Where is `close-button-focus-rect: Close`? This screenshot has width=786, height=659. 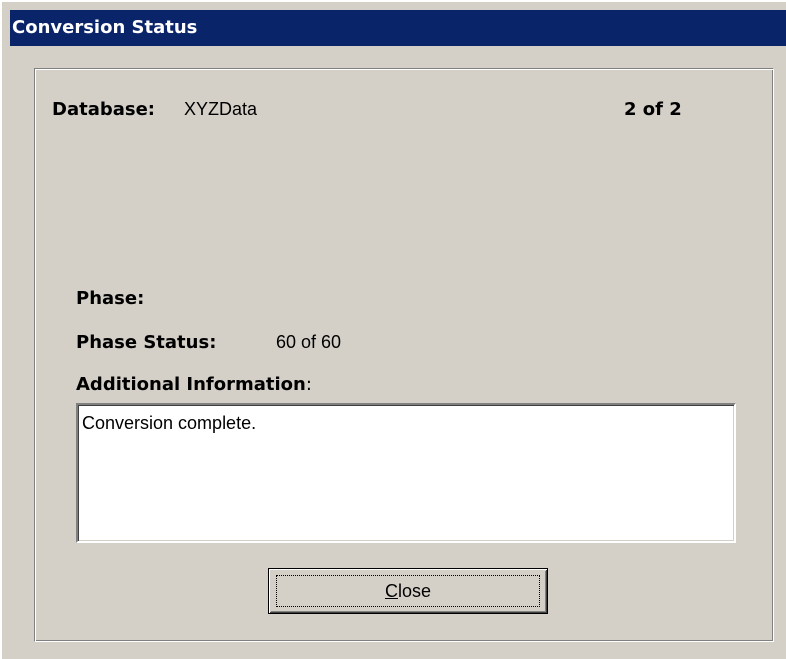 close-button-focus-rect: Close is located at coordinates (408, 591).